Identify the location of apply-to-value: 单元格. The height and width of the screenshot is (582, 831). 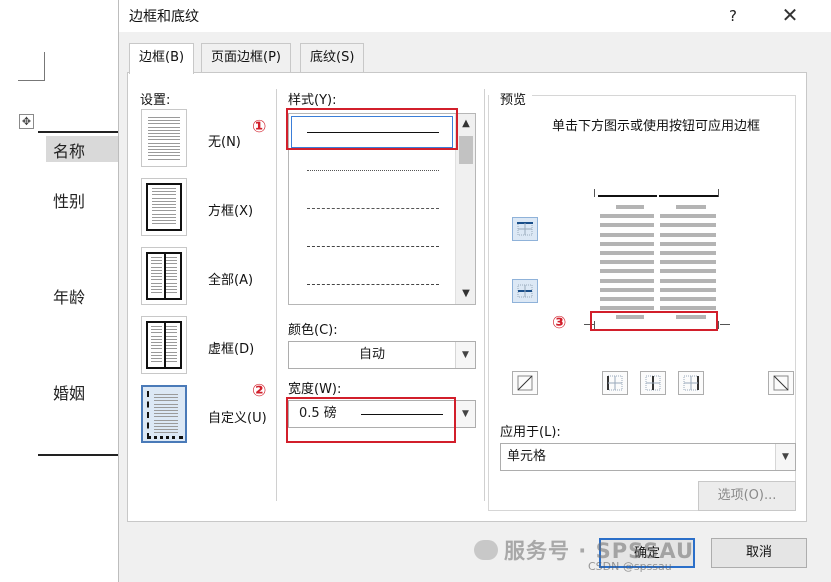
(527, 456).